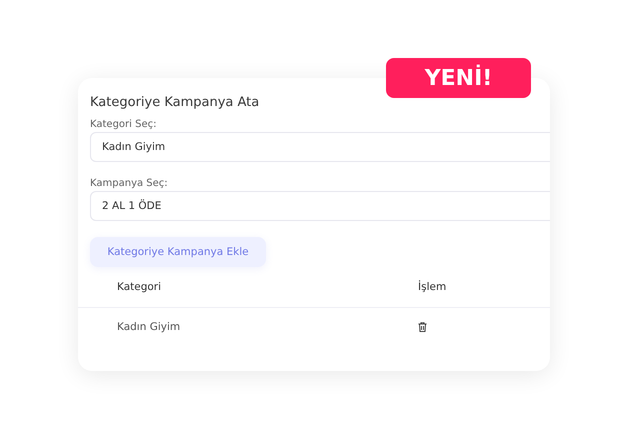  Describe the element at coordinates (320, 147) in the screenshot. I see `select-field: Kadın Giyim` at that location.